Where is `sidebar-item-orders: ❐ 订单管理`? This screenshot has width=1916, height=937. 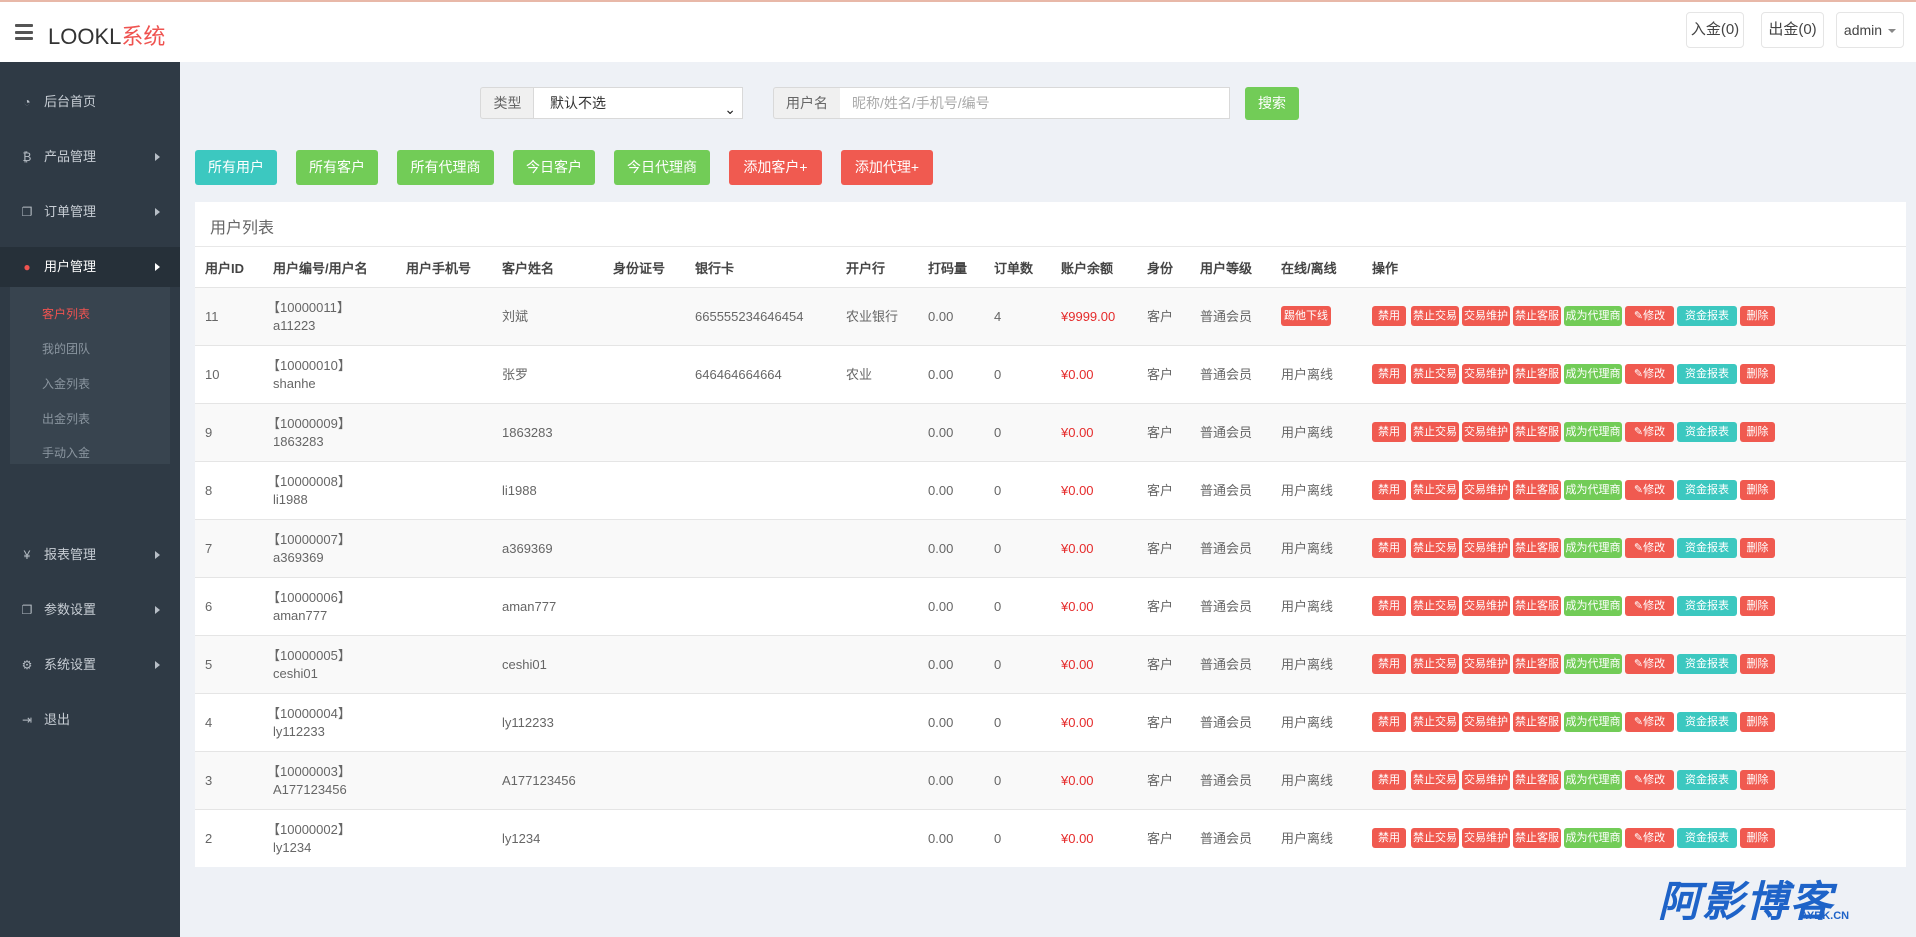 sidebar-item-orders: ❐ 订单管理 is located at coordinates (90, 212).